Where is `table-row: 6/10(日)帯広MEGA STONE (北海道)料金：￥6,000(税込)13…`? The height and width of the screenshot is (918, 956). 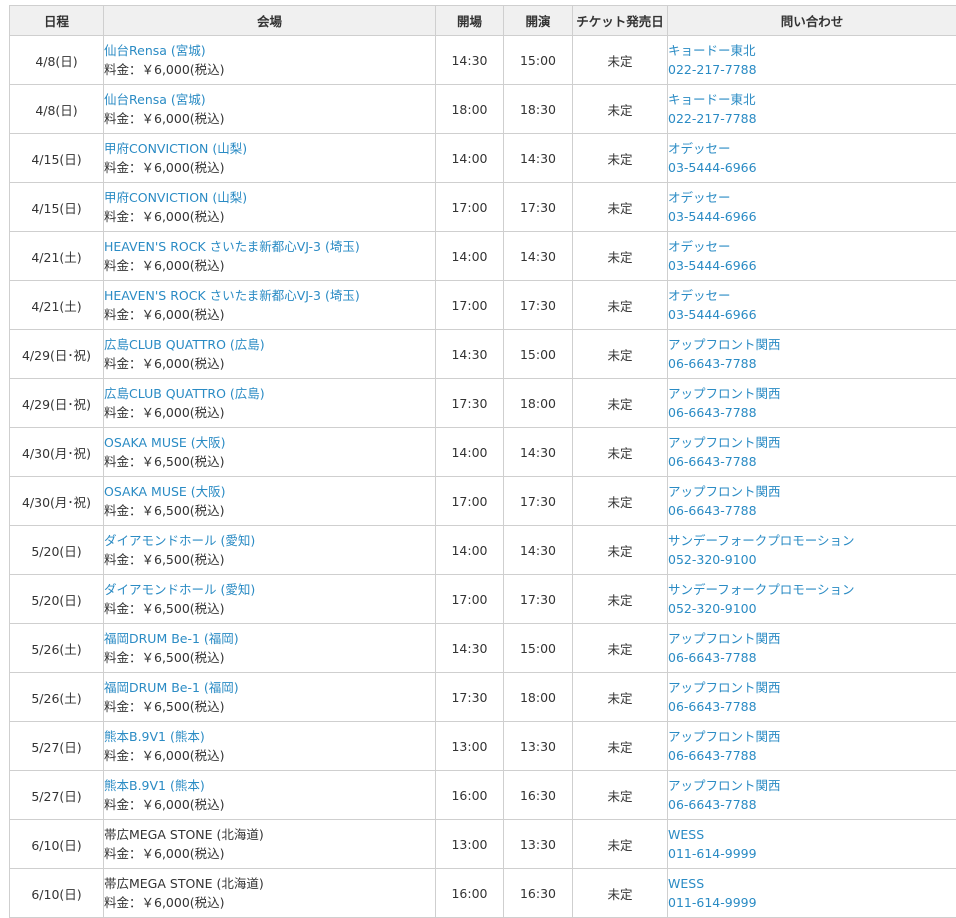
table-row: 6/10(日)帯広MEGA STONE (北海道)料金：￥6,000(税込)13… is located at coordinates (483, 844).